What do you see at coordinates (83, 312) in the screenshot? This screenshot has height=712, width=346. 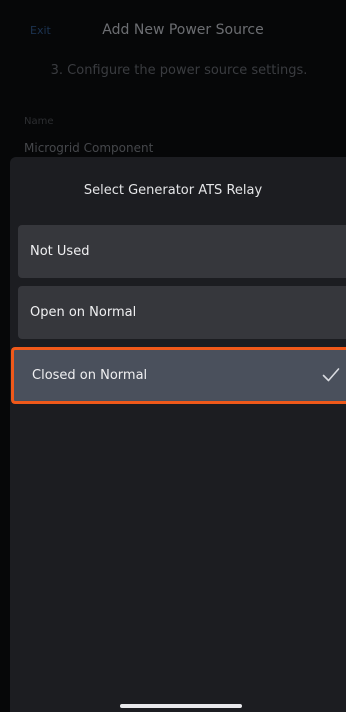 I see `option-label: Open on Normal` at bounding box center [83, 312].